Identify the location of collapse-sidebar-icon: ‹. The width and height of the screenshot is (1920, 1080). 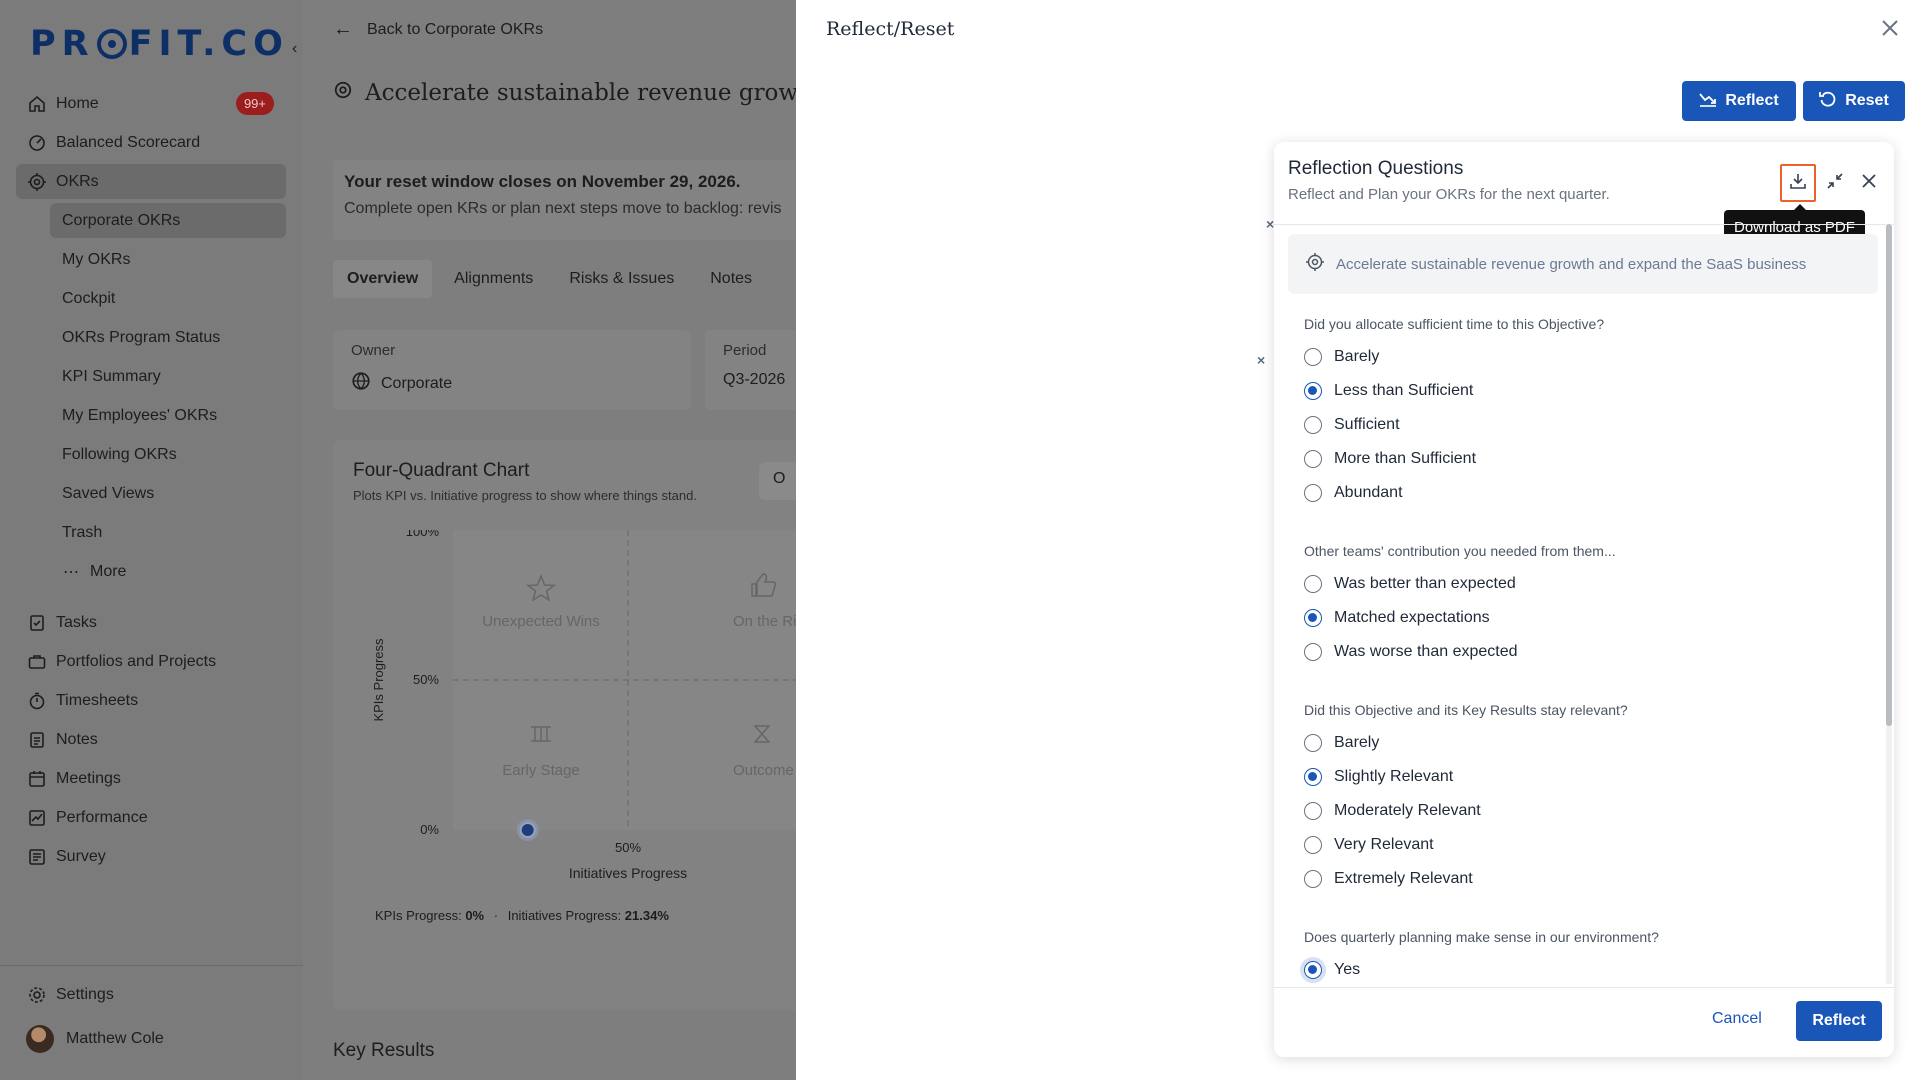
(294, 49).